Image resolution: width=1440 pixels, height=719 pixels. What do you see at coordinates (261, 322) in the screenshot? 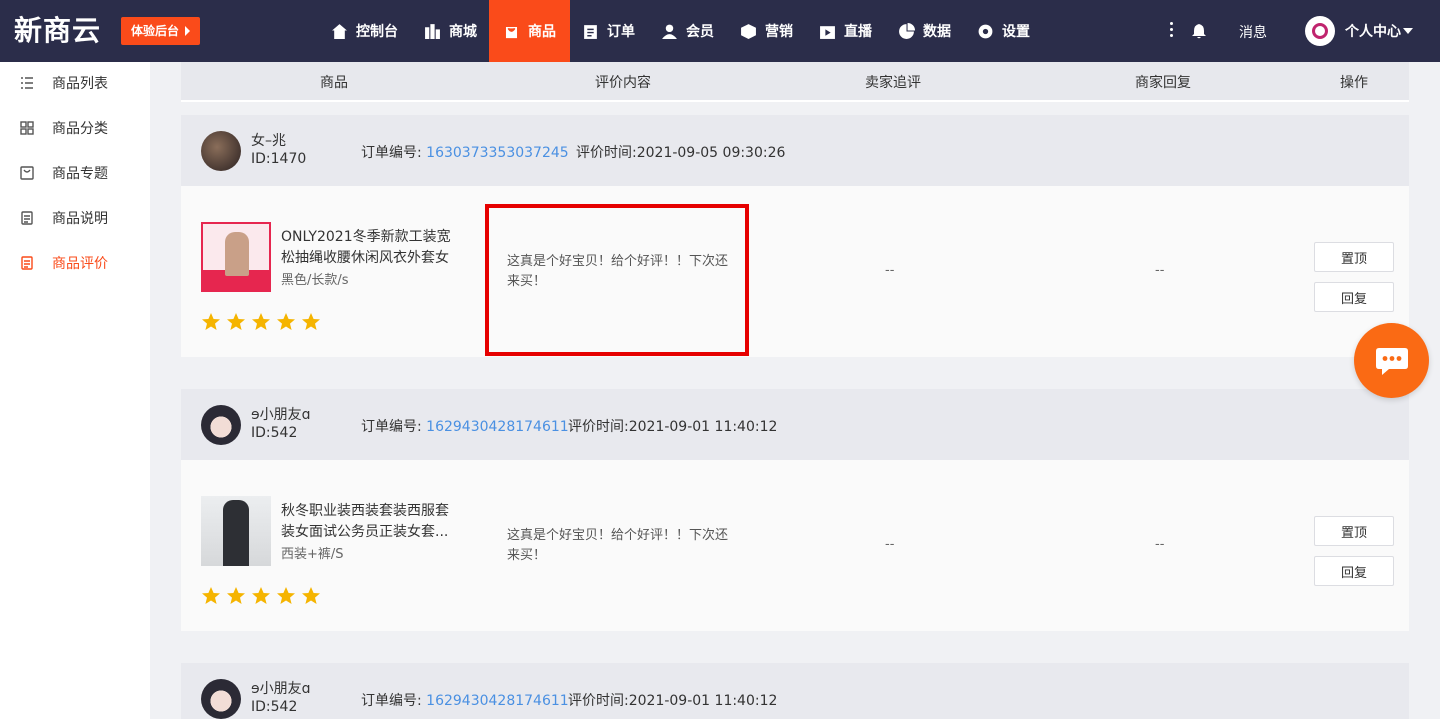
I see `rating-stars` at bounding box center [261, 322].